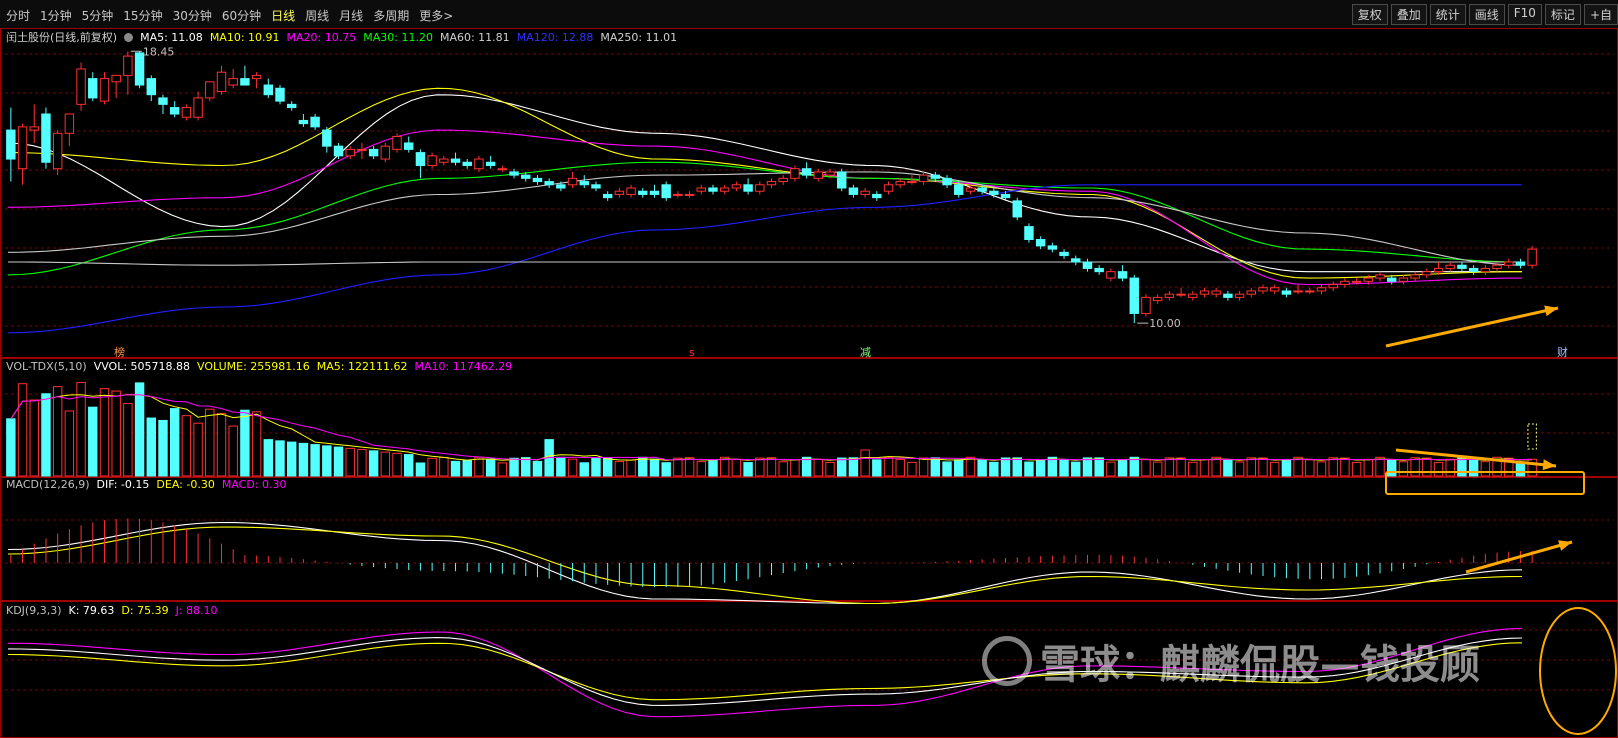 This screenshot has height=738, width=1618. I want to click on watermark: 雪球：麒麟侃股—钱投顾, so click(1231, 661).